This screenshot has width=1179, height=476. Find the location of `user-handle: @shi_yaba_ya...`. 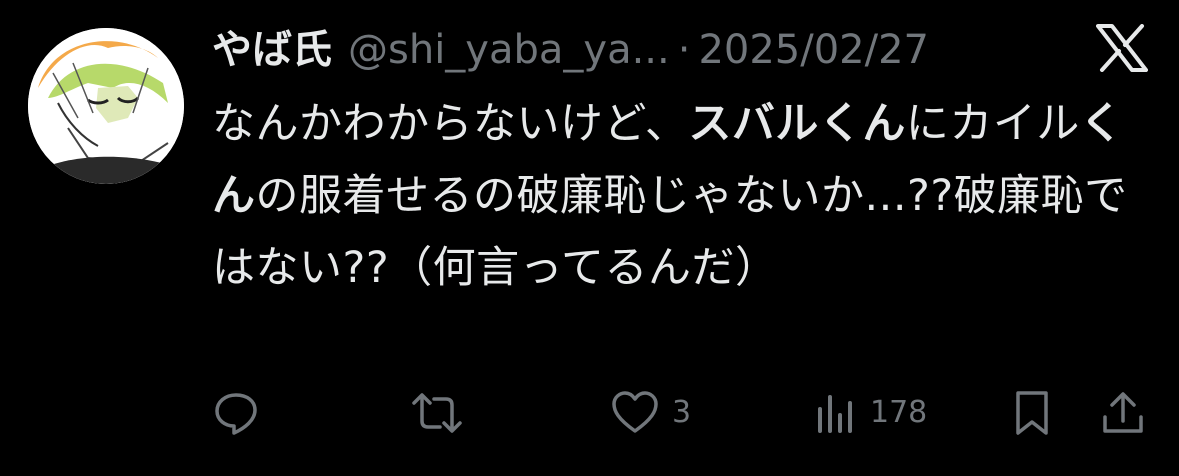

user-handle: @shi_yaba_ya... is located at coordinates (509, 50).